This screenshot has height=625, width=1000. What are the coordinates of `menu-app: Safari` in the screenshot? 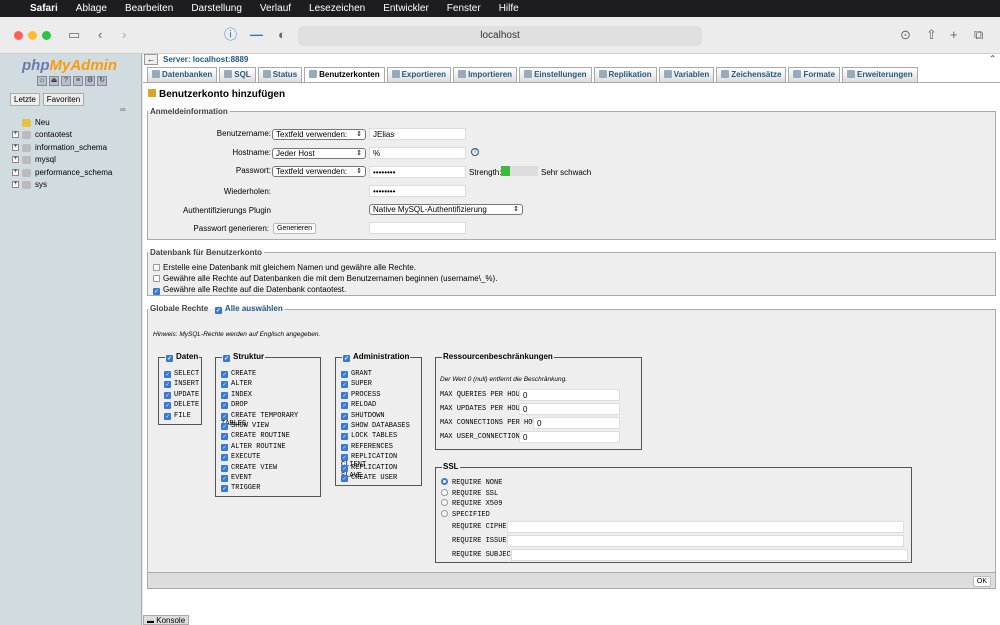 It's located at (44, 8).